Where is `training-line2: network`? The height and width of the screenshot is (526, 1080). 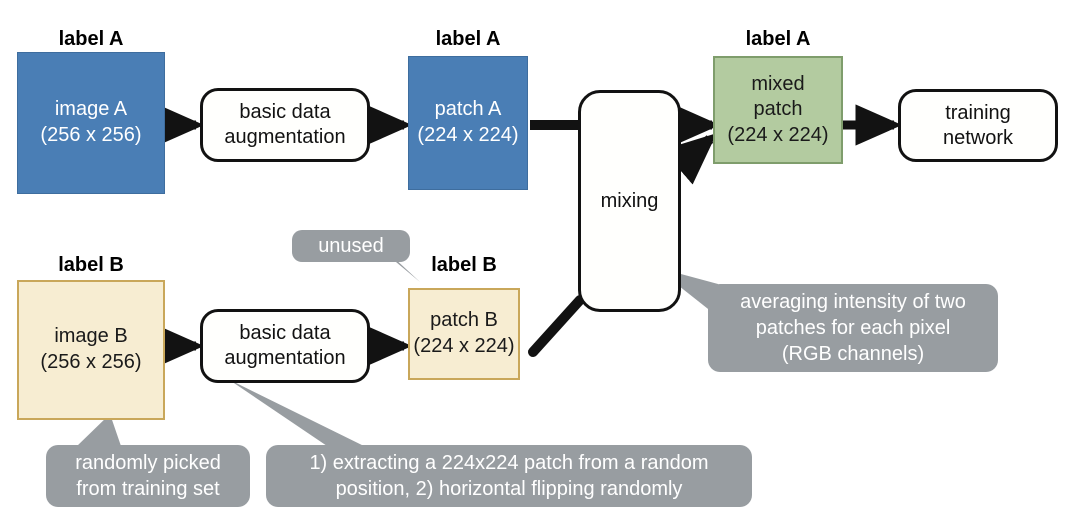
training-line2: network is located at coordinates (978, 137).